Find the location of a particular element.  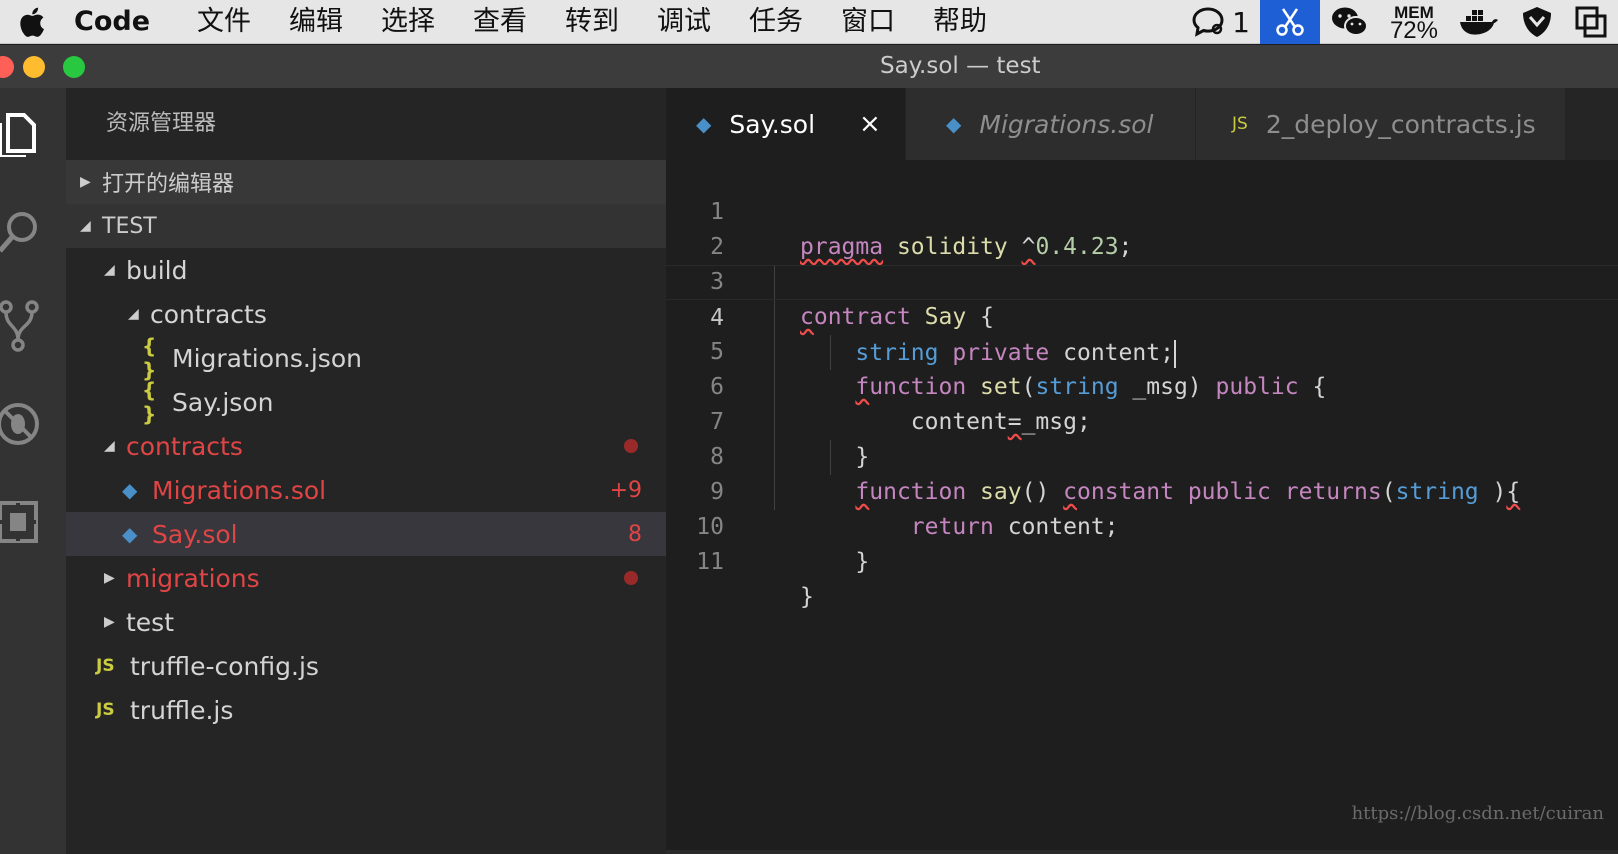

code-line: 6 content=_msg; is located at coordinates (1142, 385).